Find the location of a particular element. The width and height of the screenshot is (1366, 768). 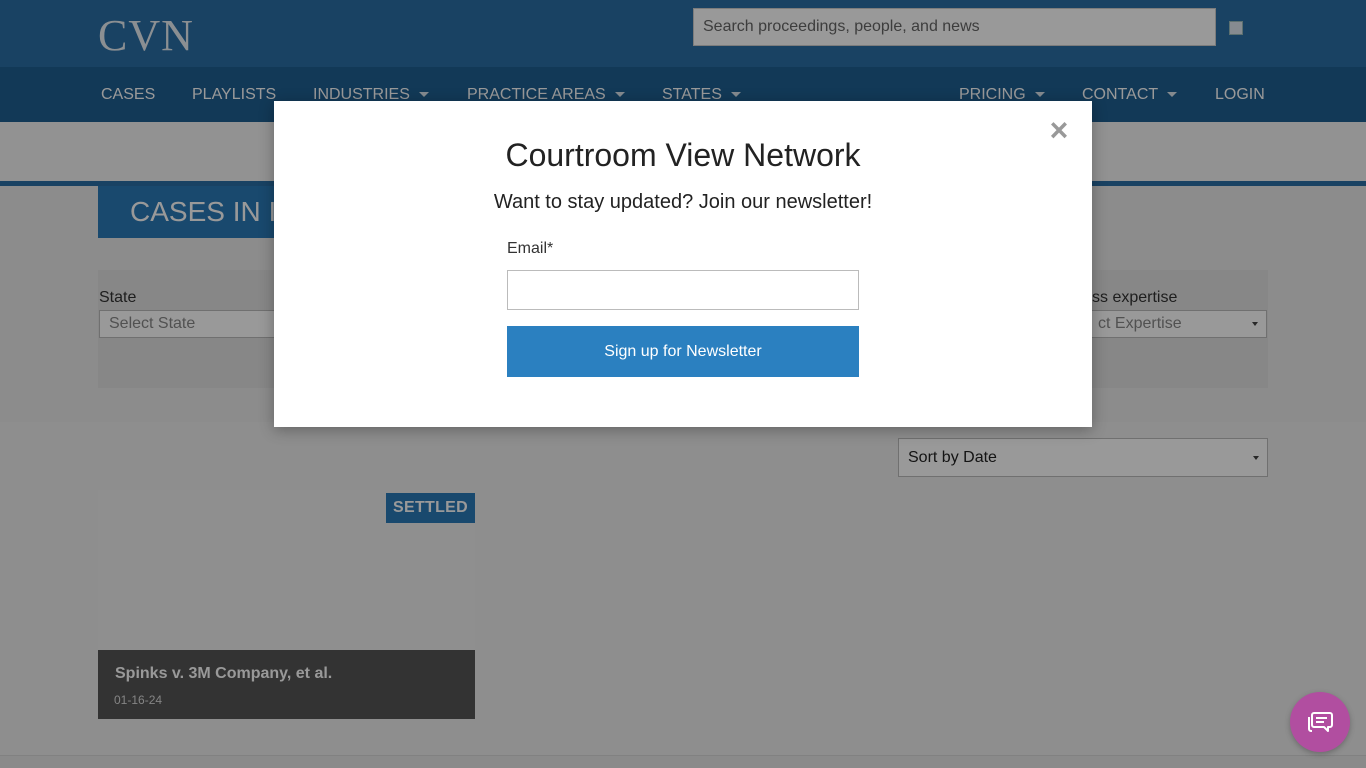

chat-bubble-icon is located at coordinates (1320, 722).